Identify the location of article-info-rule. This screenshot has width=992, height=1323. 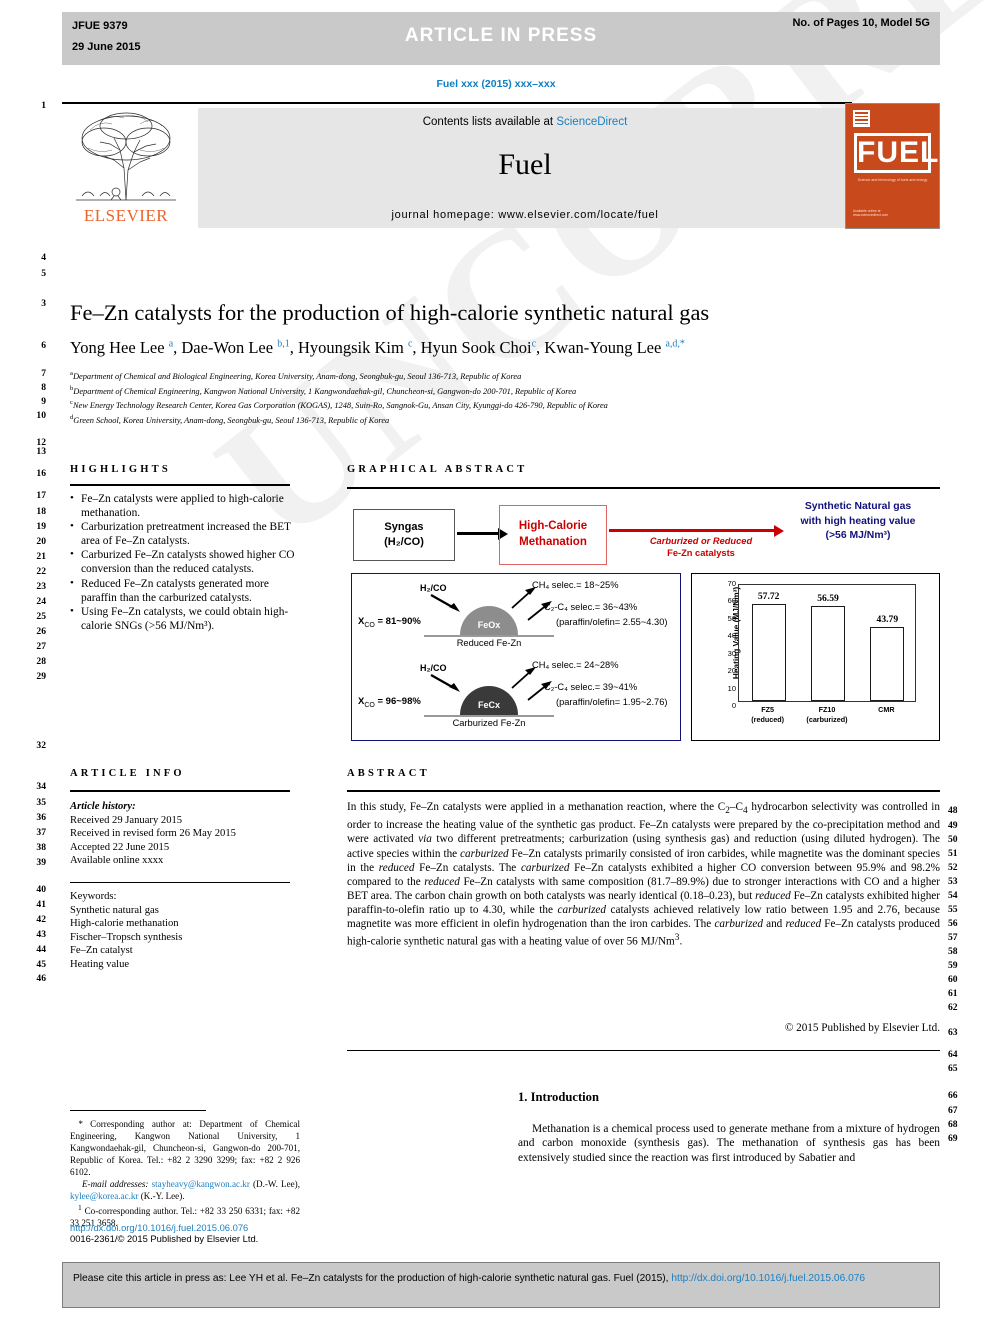
(180, 791).